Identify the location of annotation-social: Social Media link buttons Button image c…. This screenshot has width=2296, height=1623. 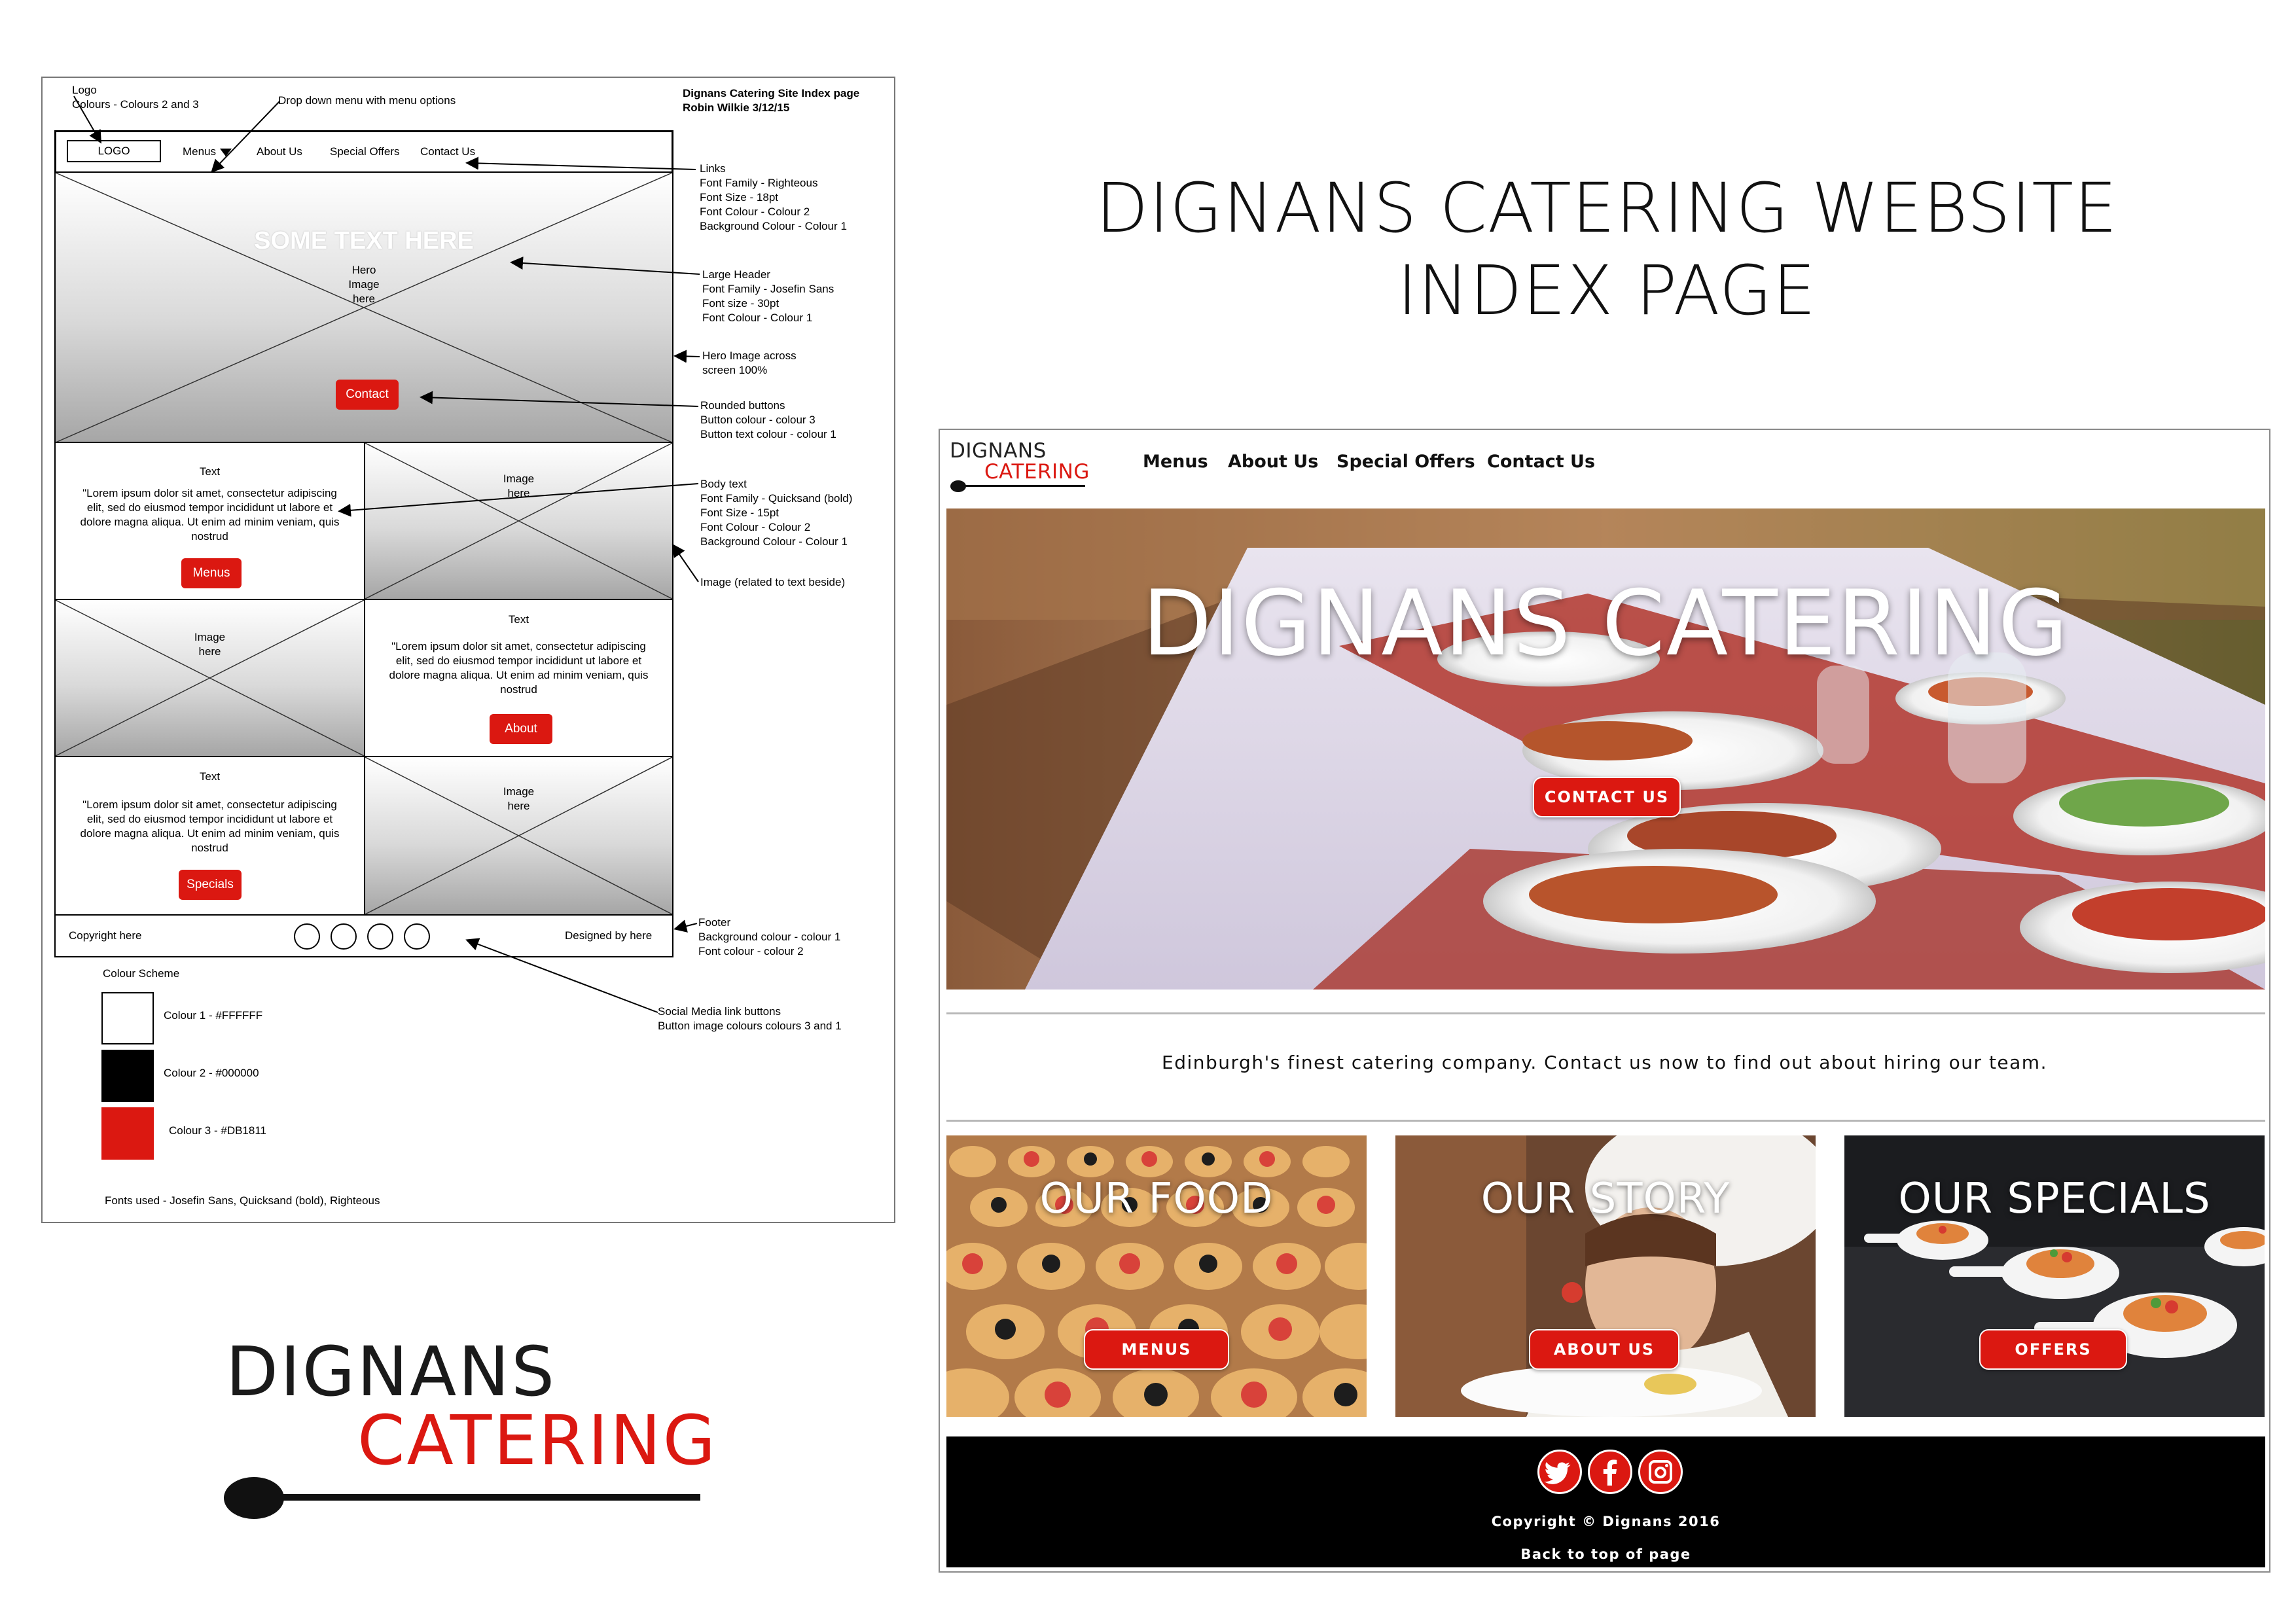
(750, 1018).